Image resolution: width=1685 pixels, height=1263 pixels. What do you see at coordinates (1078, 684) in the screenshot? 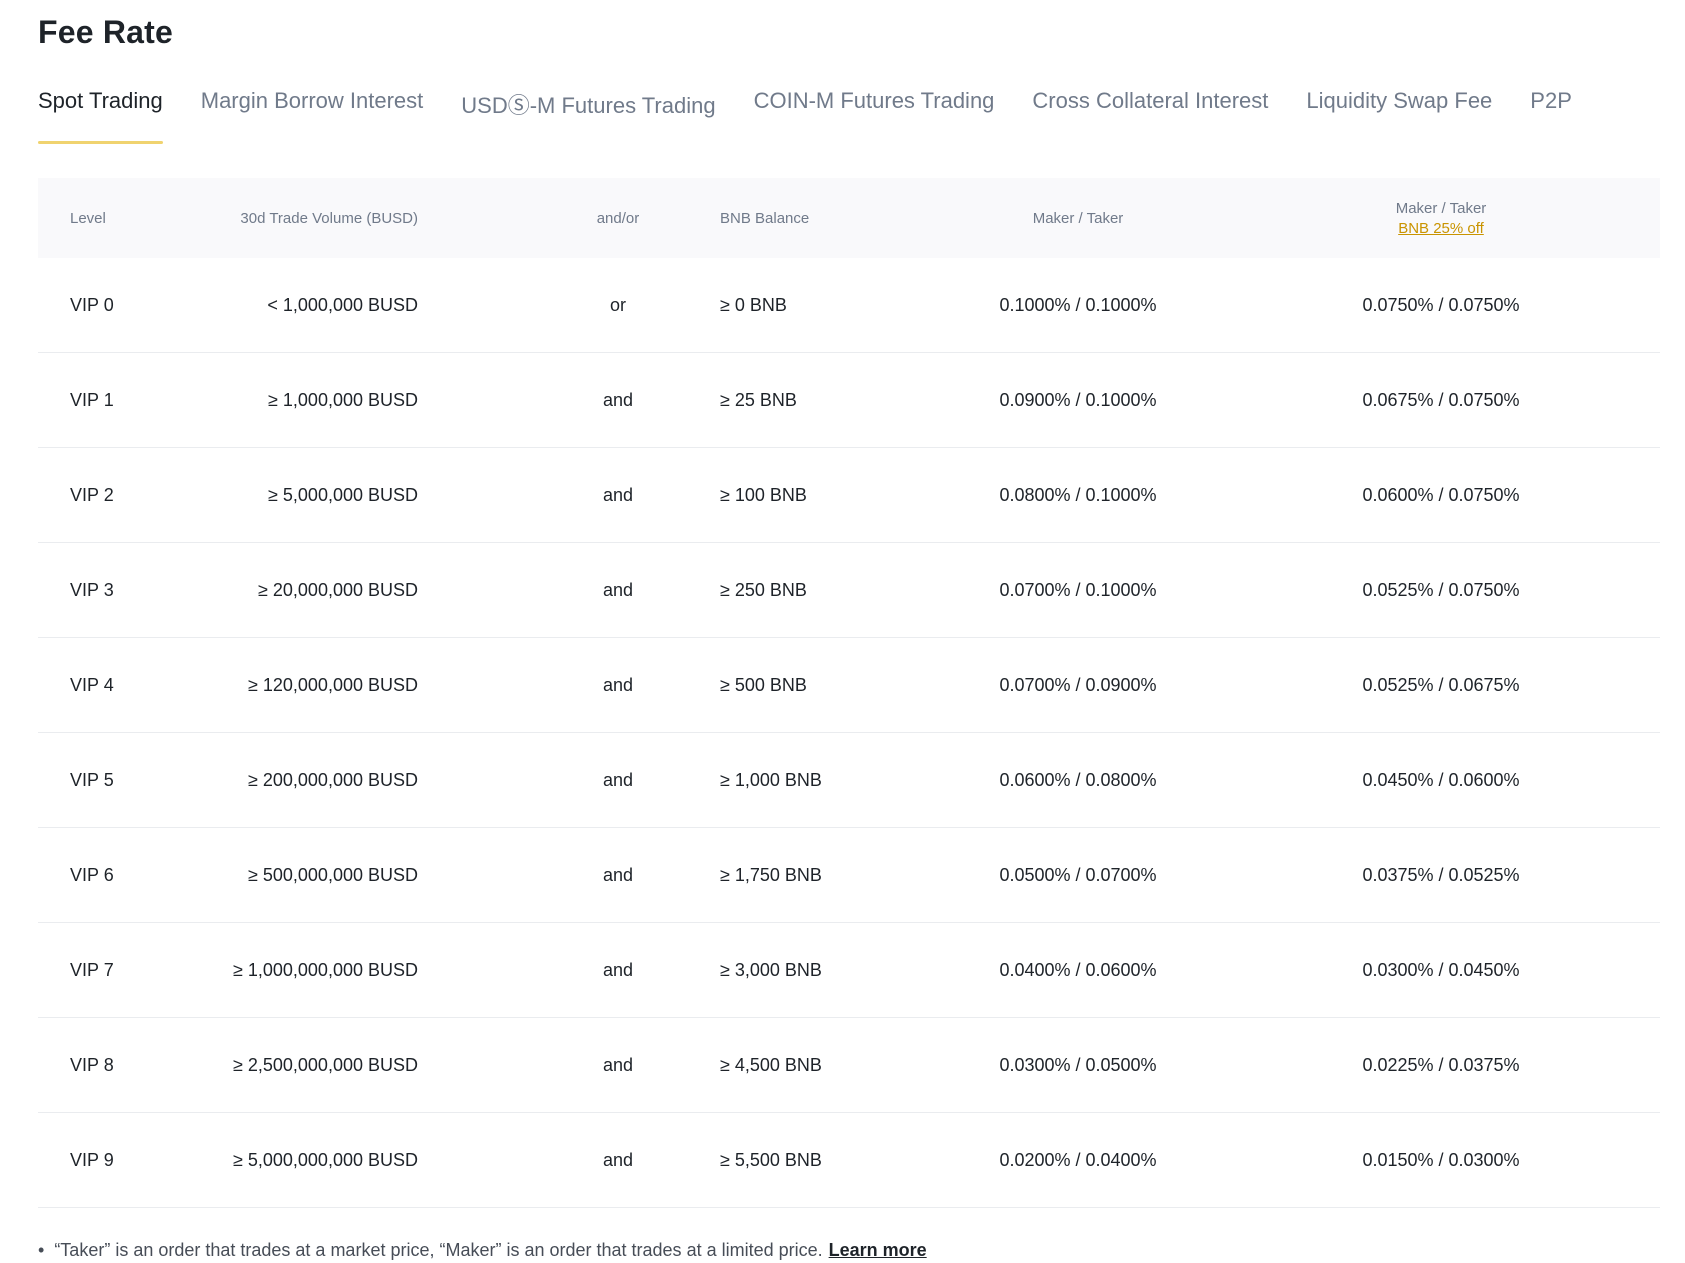
I see `cell-maker-taker: 0.0700% / 0.0900%` at bounding box center [1078, 684].